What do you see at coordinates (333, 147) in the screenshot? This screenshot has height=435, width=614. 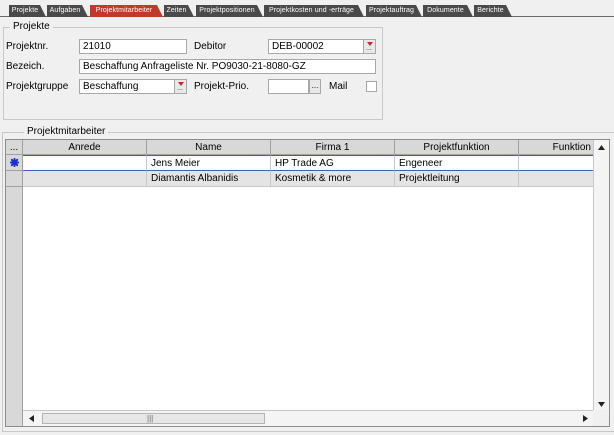 I see `column-header-firma: Firma 1` at bounding box center [333, 147].